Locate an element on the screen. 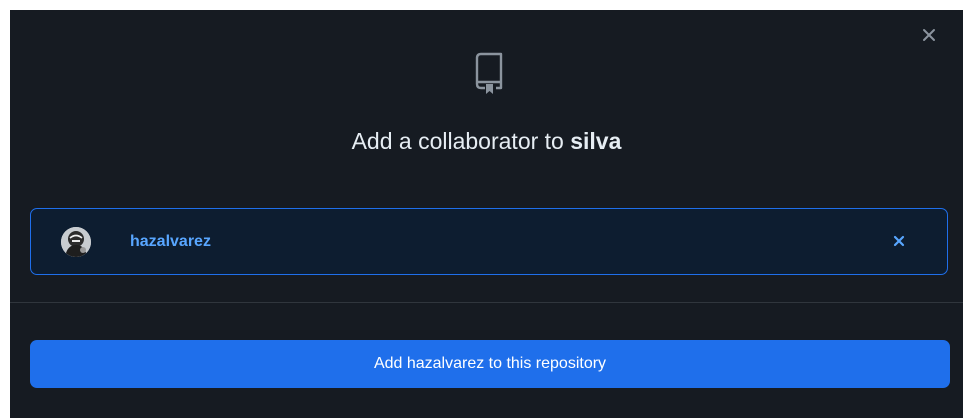 This screenshot has width=963, height=418. selected-username: hazalvarez is located at coordinates (170, 241).